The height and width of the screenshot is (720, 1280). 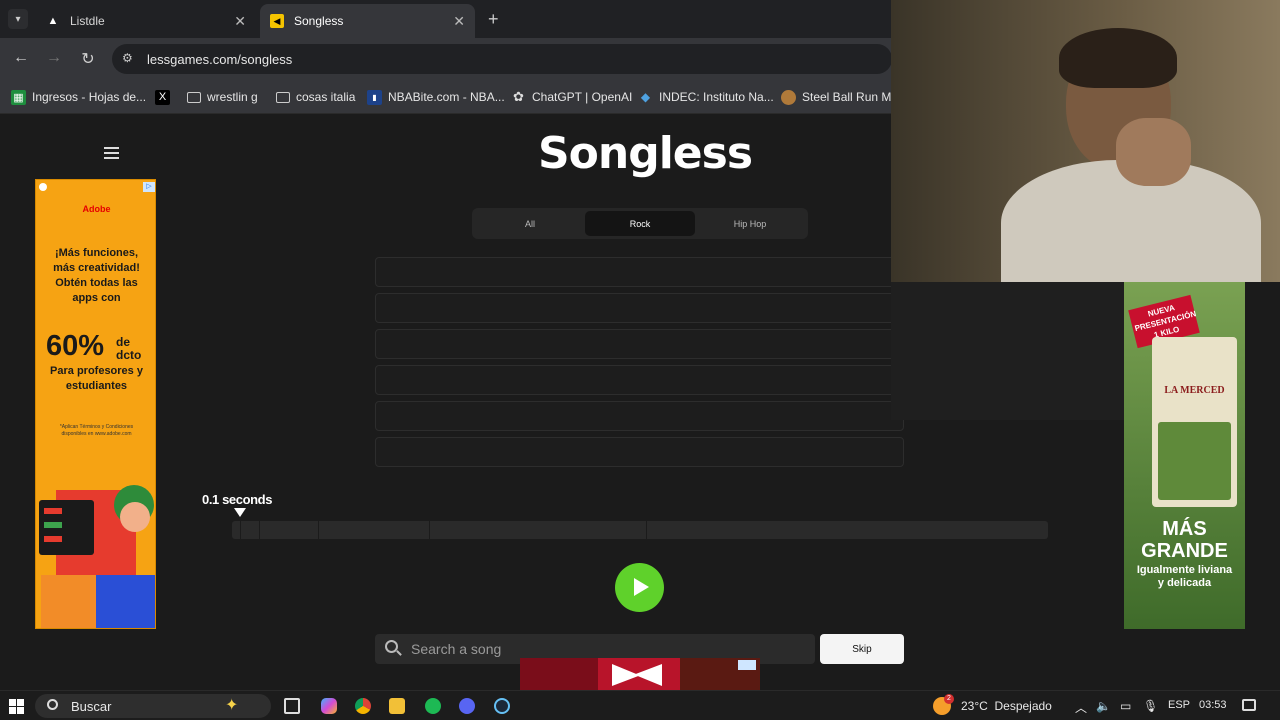 What do you see at coordinates (53, 21) in the screenshot?
I see `listdle-favicon-icon: ▲` at bounding box center [53, 21].